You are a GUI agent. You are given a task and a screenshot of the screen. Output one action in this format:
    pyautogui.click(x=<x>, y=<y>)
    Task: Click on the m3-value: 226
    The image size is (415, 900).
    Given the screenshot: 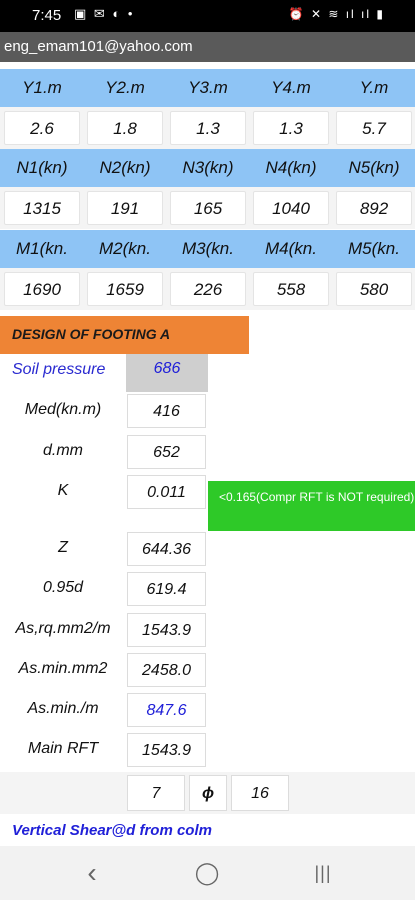 What is the action you would take?
    pyautogui.click(x=208, y=289)
    